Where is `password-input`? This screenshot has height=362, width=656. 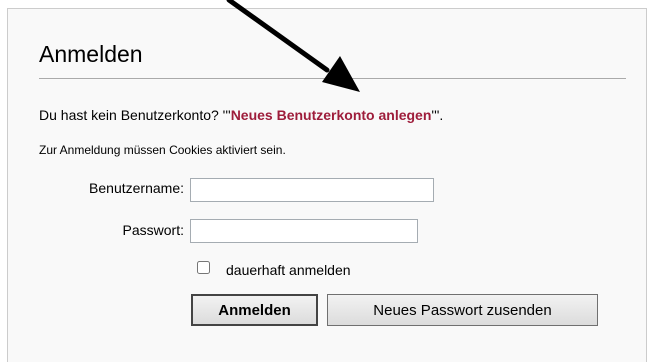 password-input is located at coordinates (304, 231).